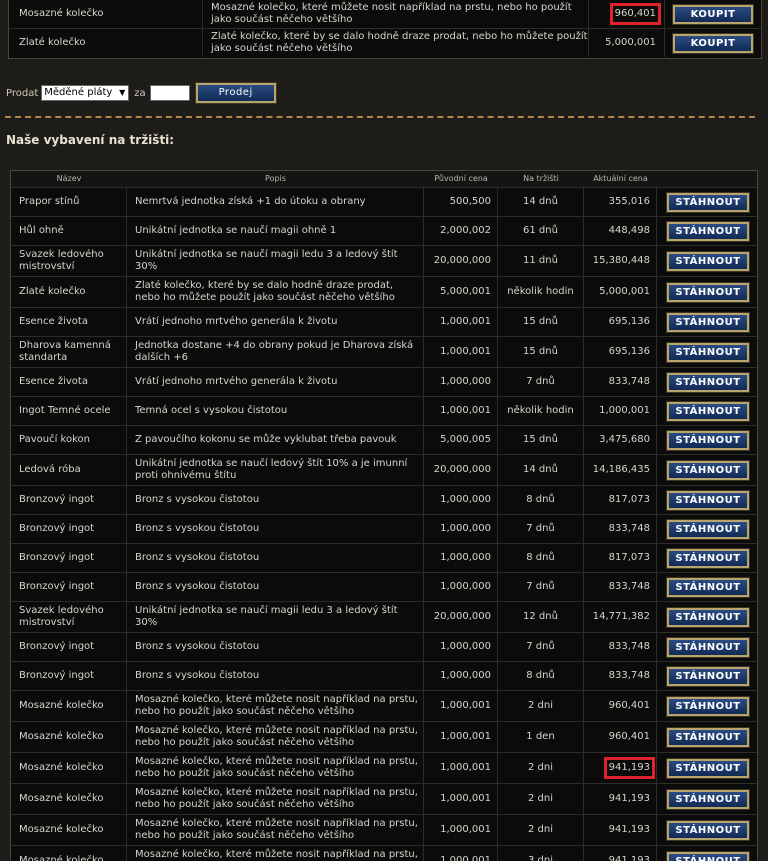 The width and height of the screenshot is (768, 861). Describe the element at coordinates (461, 799) in the screenshot. I see `original-price: 1,000,001` at that location.